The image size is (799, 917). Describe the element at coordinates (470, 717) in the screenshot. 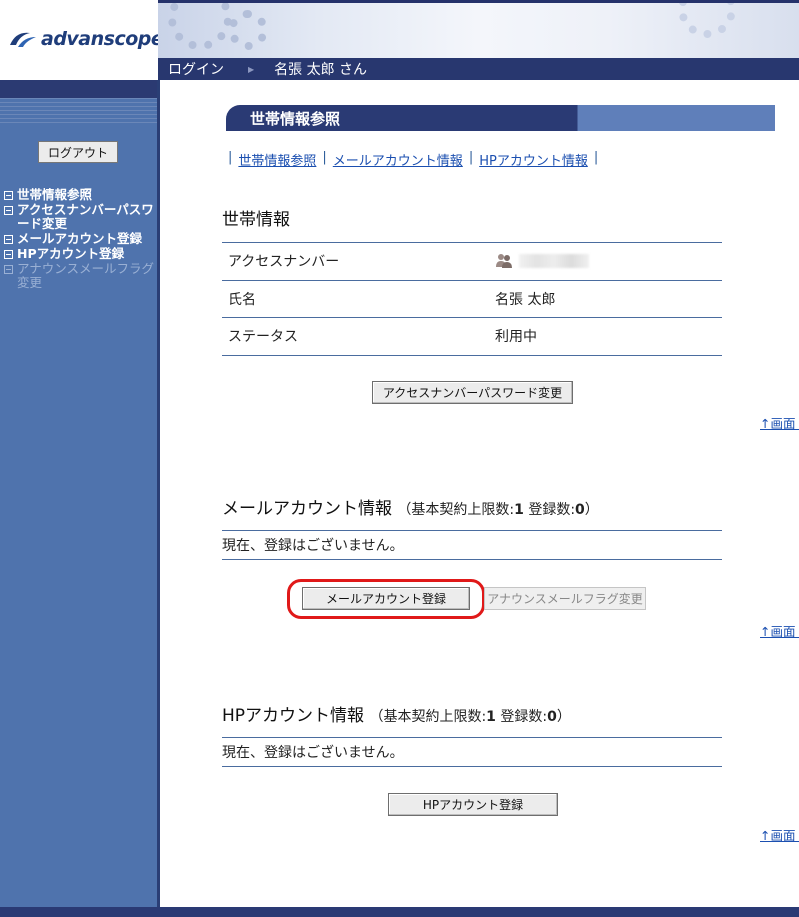

I see `hp-limit-info: （基本契約上限数:1 登録数:0）` at that location.